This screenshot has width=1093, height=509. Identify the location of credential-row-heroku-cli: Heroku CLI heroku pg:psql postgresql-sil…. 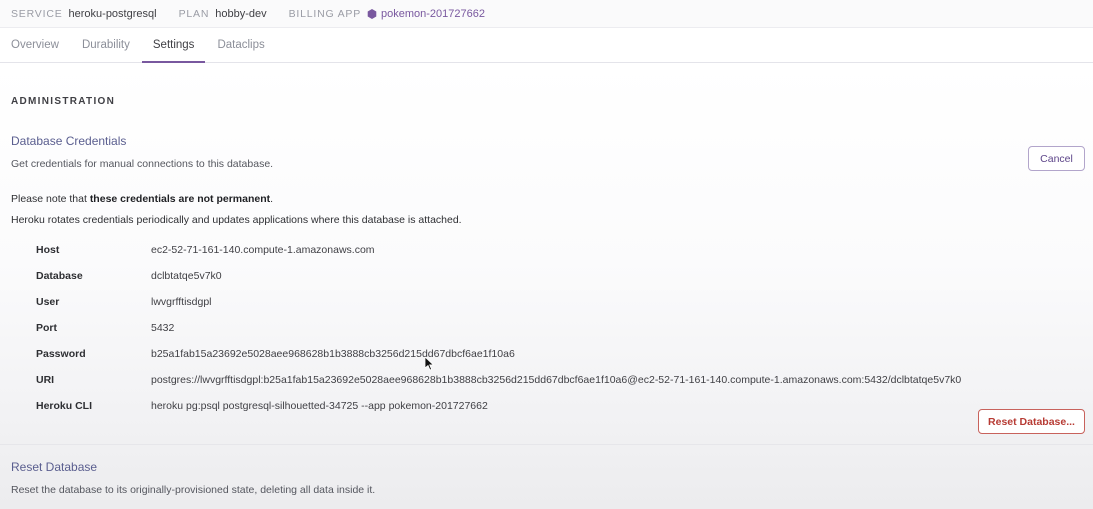
(494, 406).